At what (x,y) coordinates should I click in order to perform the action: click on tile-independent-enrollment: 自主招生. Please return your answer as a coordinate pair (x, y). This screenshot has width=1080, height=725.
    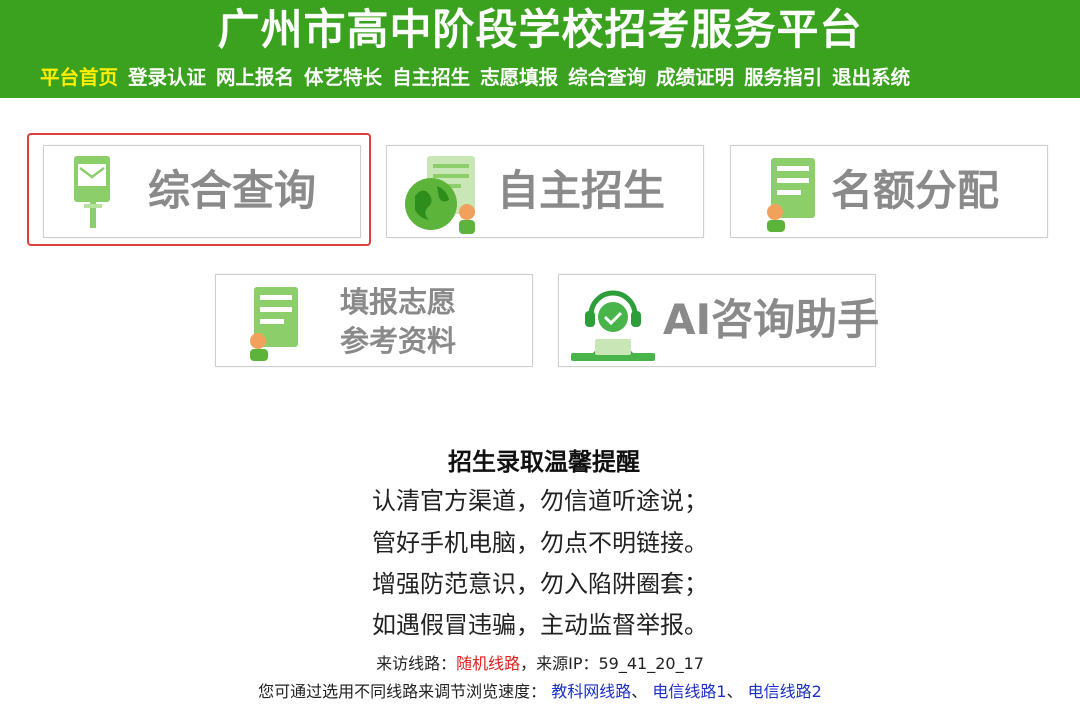
    Looking at the image, I should click on (545, 191).